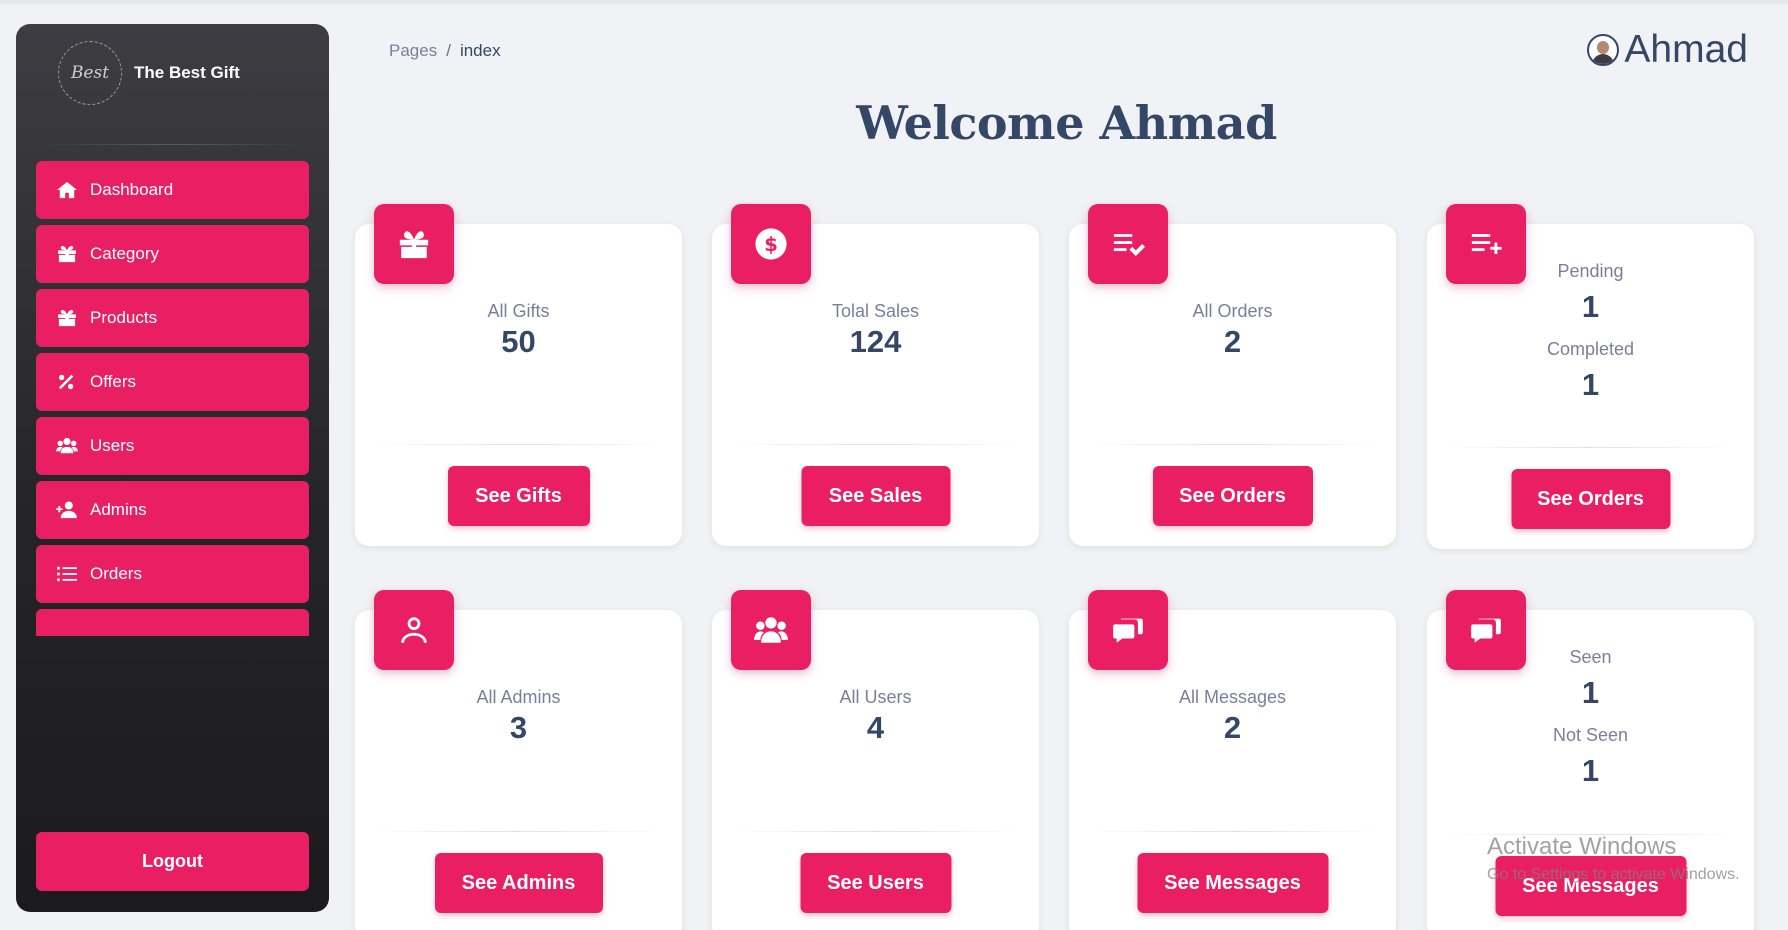 The width and height of the screenshot is (1788, 930). Describe the element at coordinates (67, 445) in the screenshot. I see `users-icon` at that location.